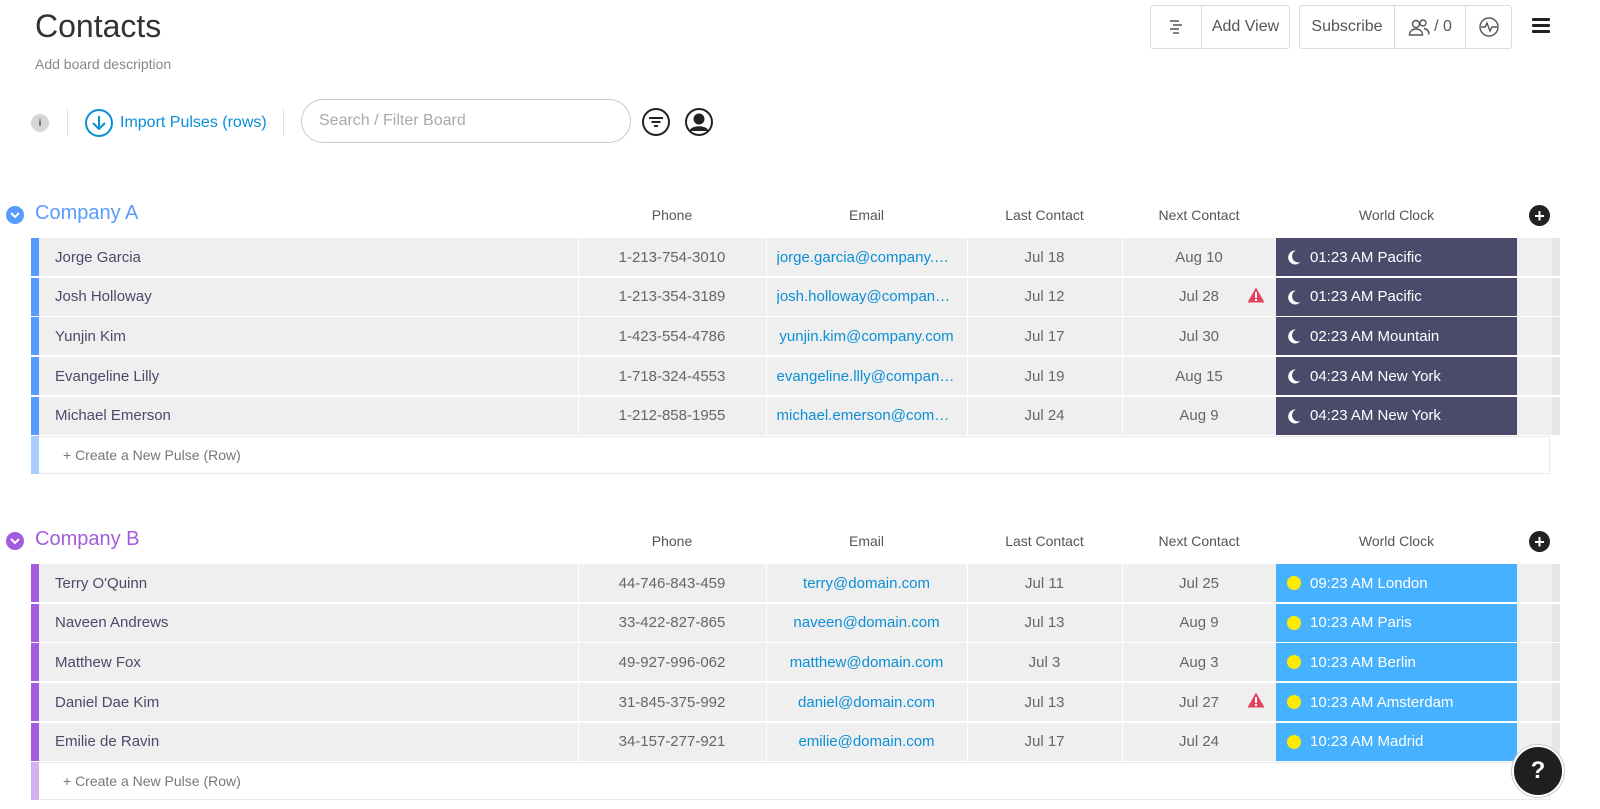 This screenshot has height=809, width=1600. What do you see at coordinates (1044, 257) in the screenshot?
I see `last-contact-cell: Jul 18` at bounding box center [1044, 257].